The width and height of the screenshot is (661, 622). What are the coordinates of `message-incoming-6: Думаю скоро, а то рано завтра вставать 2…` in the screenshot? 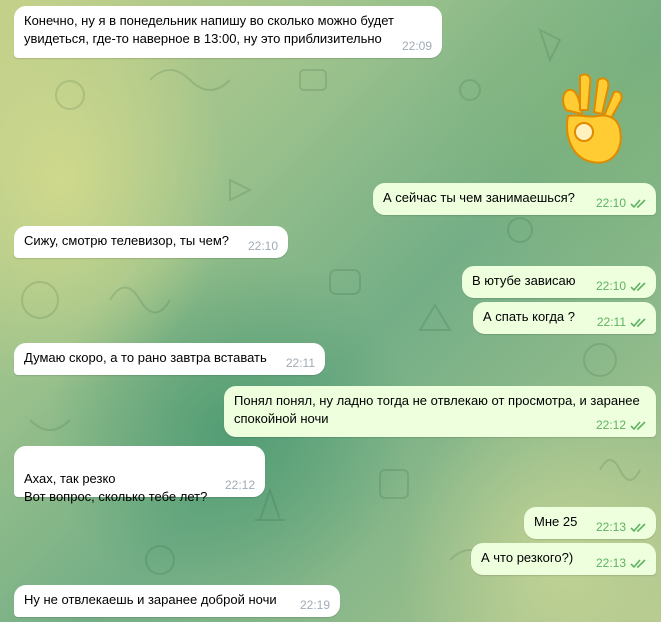 It's located at (169, 359).